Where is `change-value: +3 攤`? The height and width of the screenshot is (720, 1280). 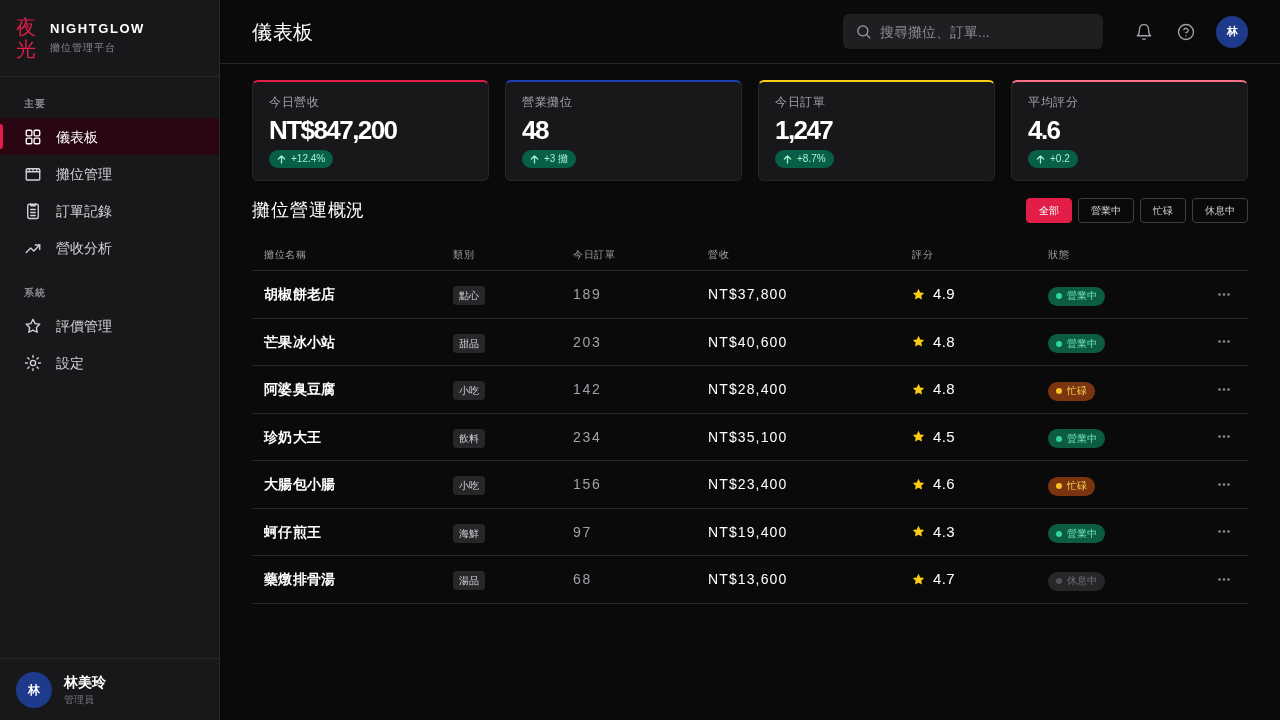
change-value: +3 攤 is located at coordinates (556, 159).